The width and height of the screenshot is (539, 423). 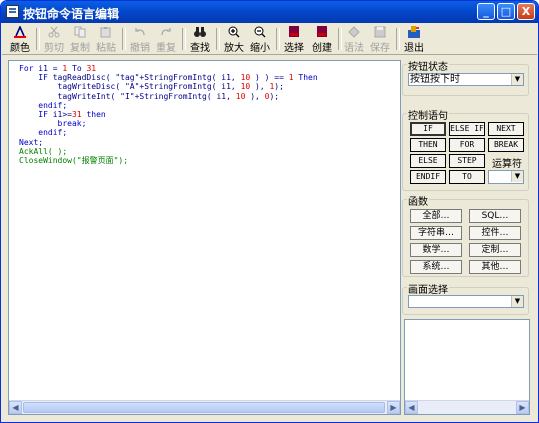 What do you see at coordinates (29, 68) in the screenshot?
I see `code-token: For` at bounding box center [29, 68].